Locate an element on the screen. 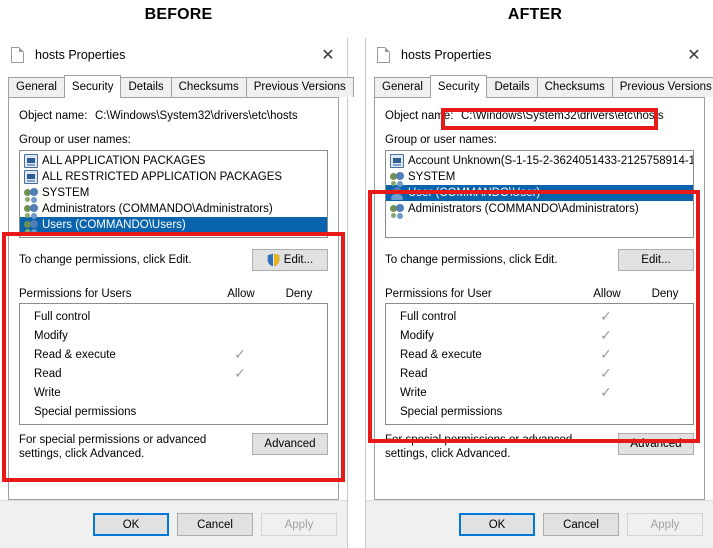 The image size is (713, 548). user-icon is located at coordinates (397, 193).